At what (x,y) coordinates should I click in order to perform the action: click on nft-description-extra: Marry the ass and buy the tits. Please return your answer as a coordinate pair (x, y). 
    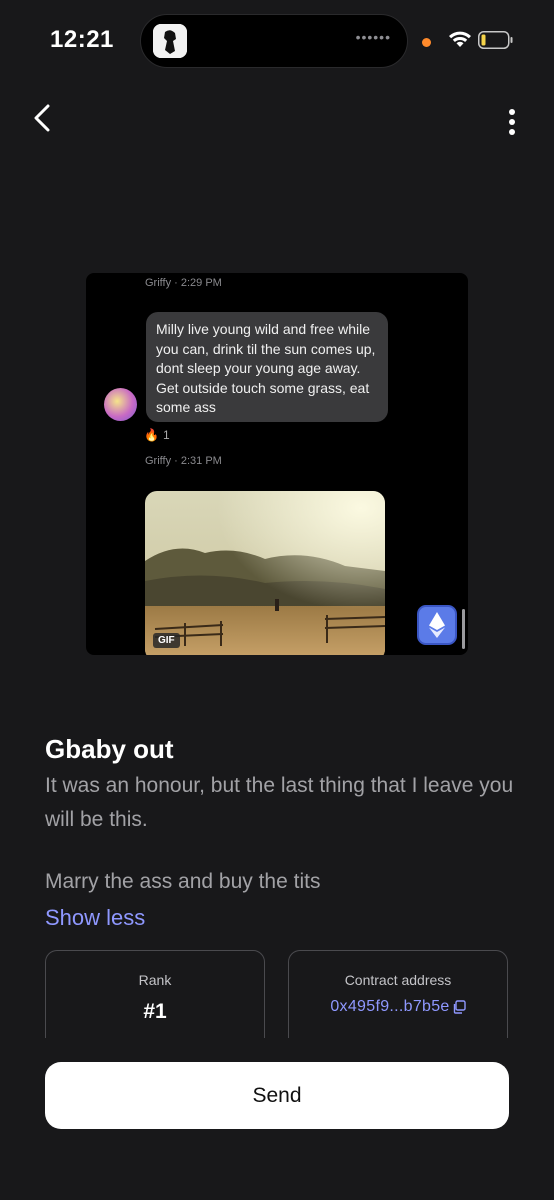
    Looking at the image, I should click on (183, 881).